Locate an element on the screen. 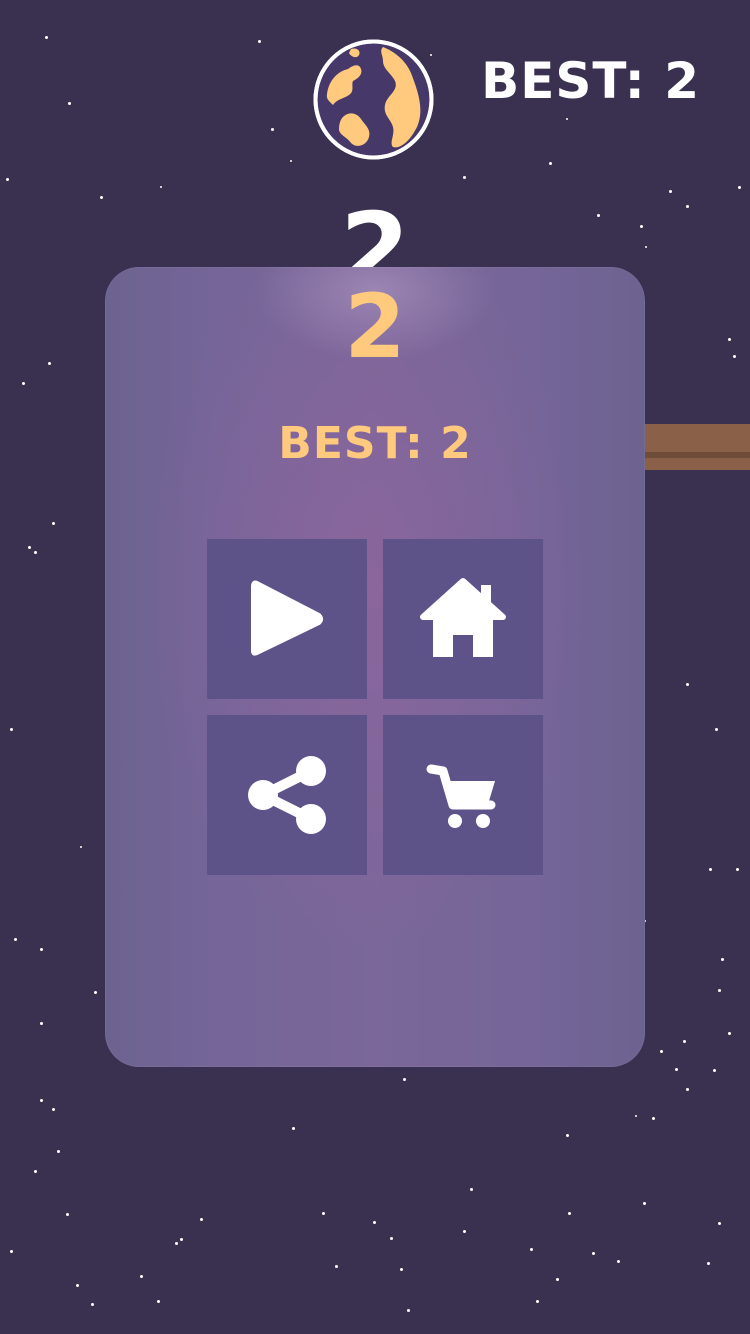 The image size is (750, 1334). share-icon is located at coordinates (287, 795).